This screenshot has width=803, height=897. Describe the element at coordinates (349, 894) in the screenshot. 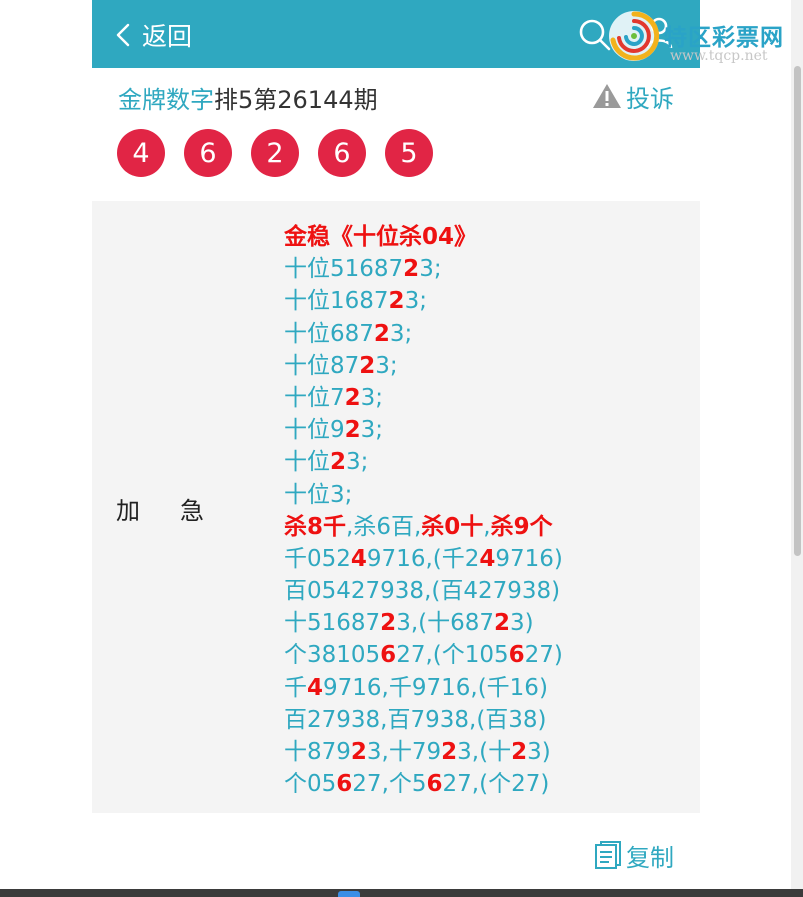

I see `taskbar-app-icon` at that location.